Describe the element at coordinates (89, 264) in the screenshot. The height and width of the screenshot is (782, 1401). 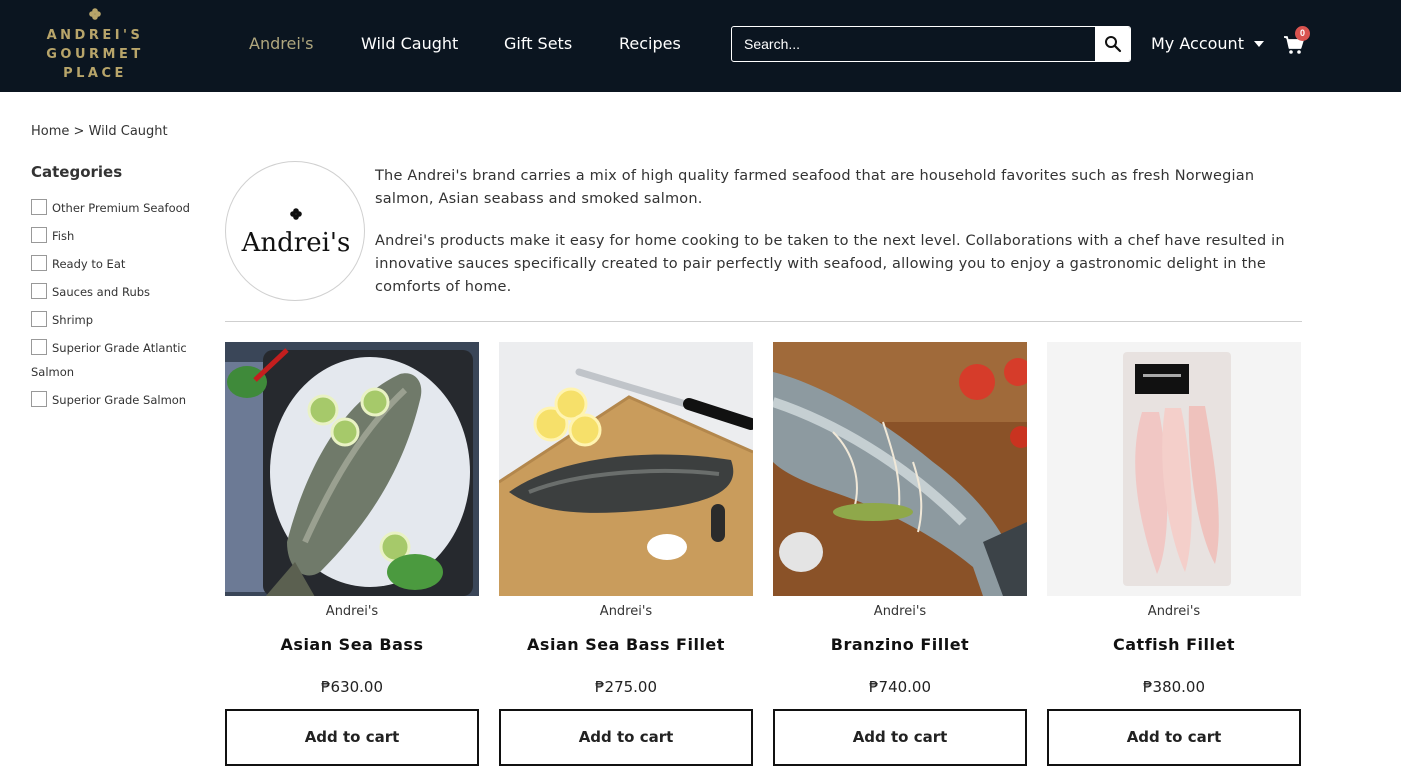
I see `category-label: Ready to Eat` at that location.